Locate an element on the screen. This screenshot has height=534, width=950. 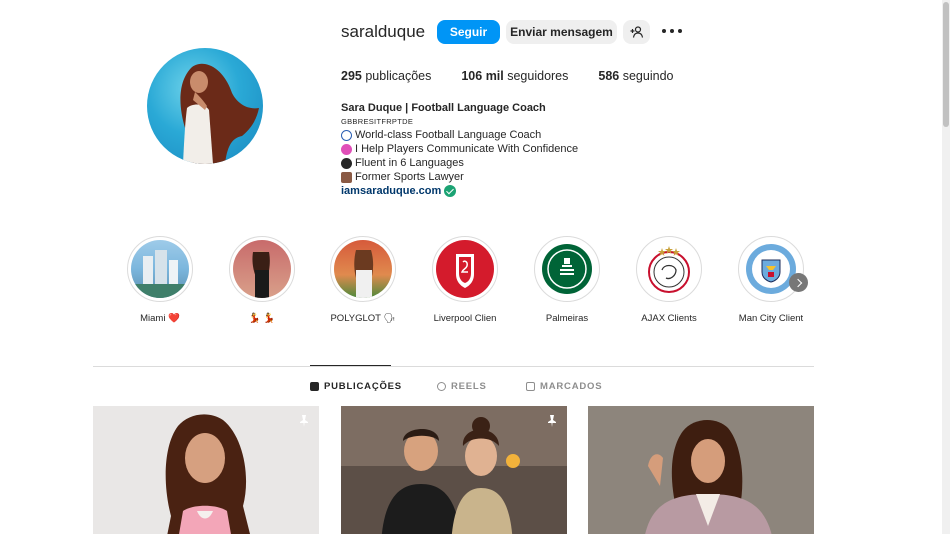
liverpool-crest-icon is located at coordinates (465, 271).